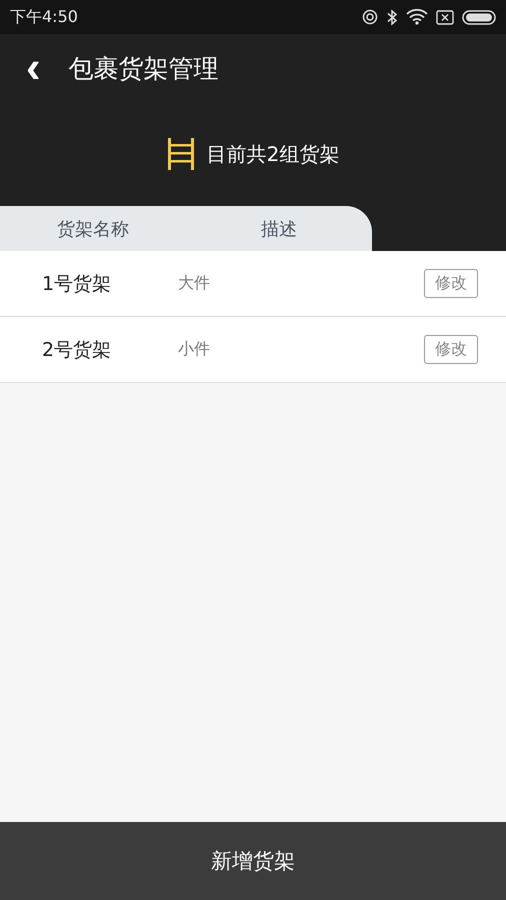 The height and width of the screenshot is (900, 506). Describe the element at coordinates (77, 284) in the screenshot. I see `shelf-name: 1号货架` at that location.